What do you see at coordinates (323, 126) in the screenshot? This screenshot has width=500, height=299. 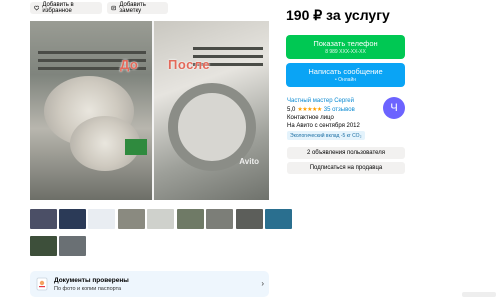 I see `member-since: На Авито с сентября 2012` at bounding box center [323, 126].